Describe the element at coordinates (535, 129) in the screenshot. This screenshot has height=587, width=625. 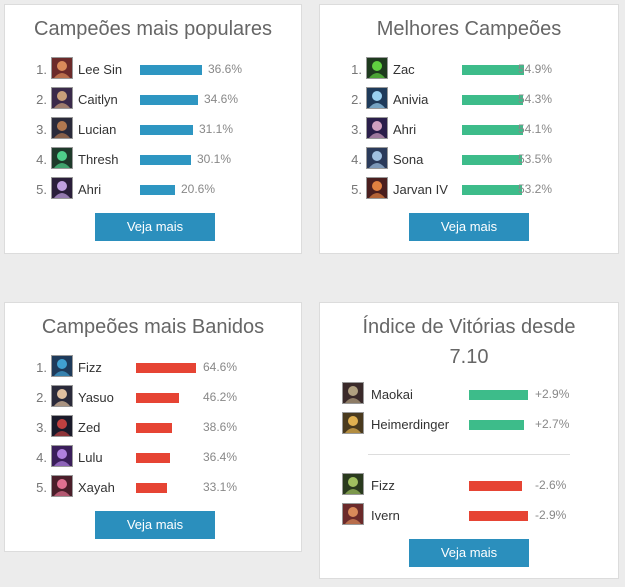
I see `stat-percent: 54.1%` at that location.